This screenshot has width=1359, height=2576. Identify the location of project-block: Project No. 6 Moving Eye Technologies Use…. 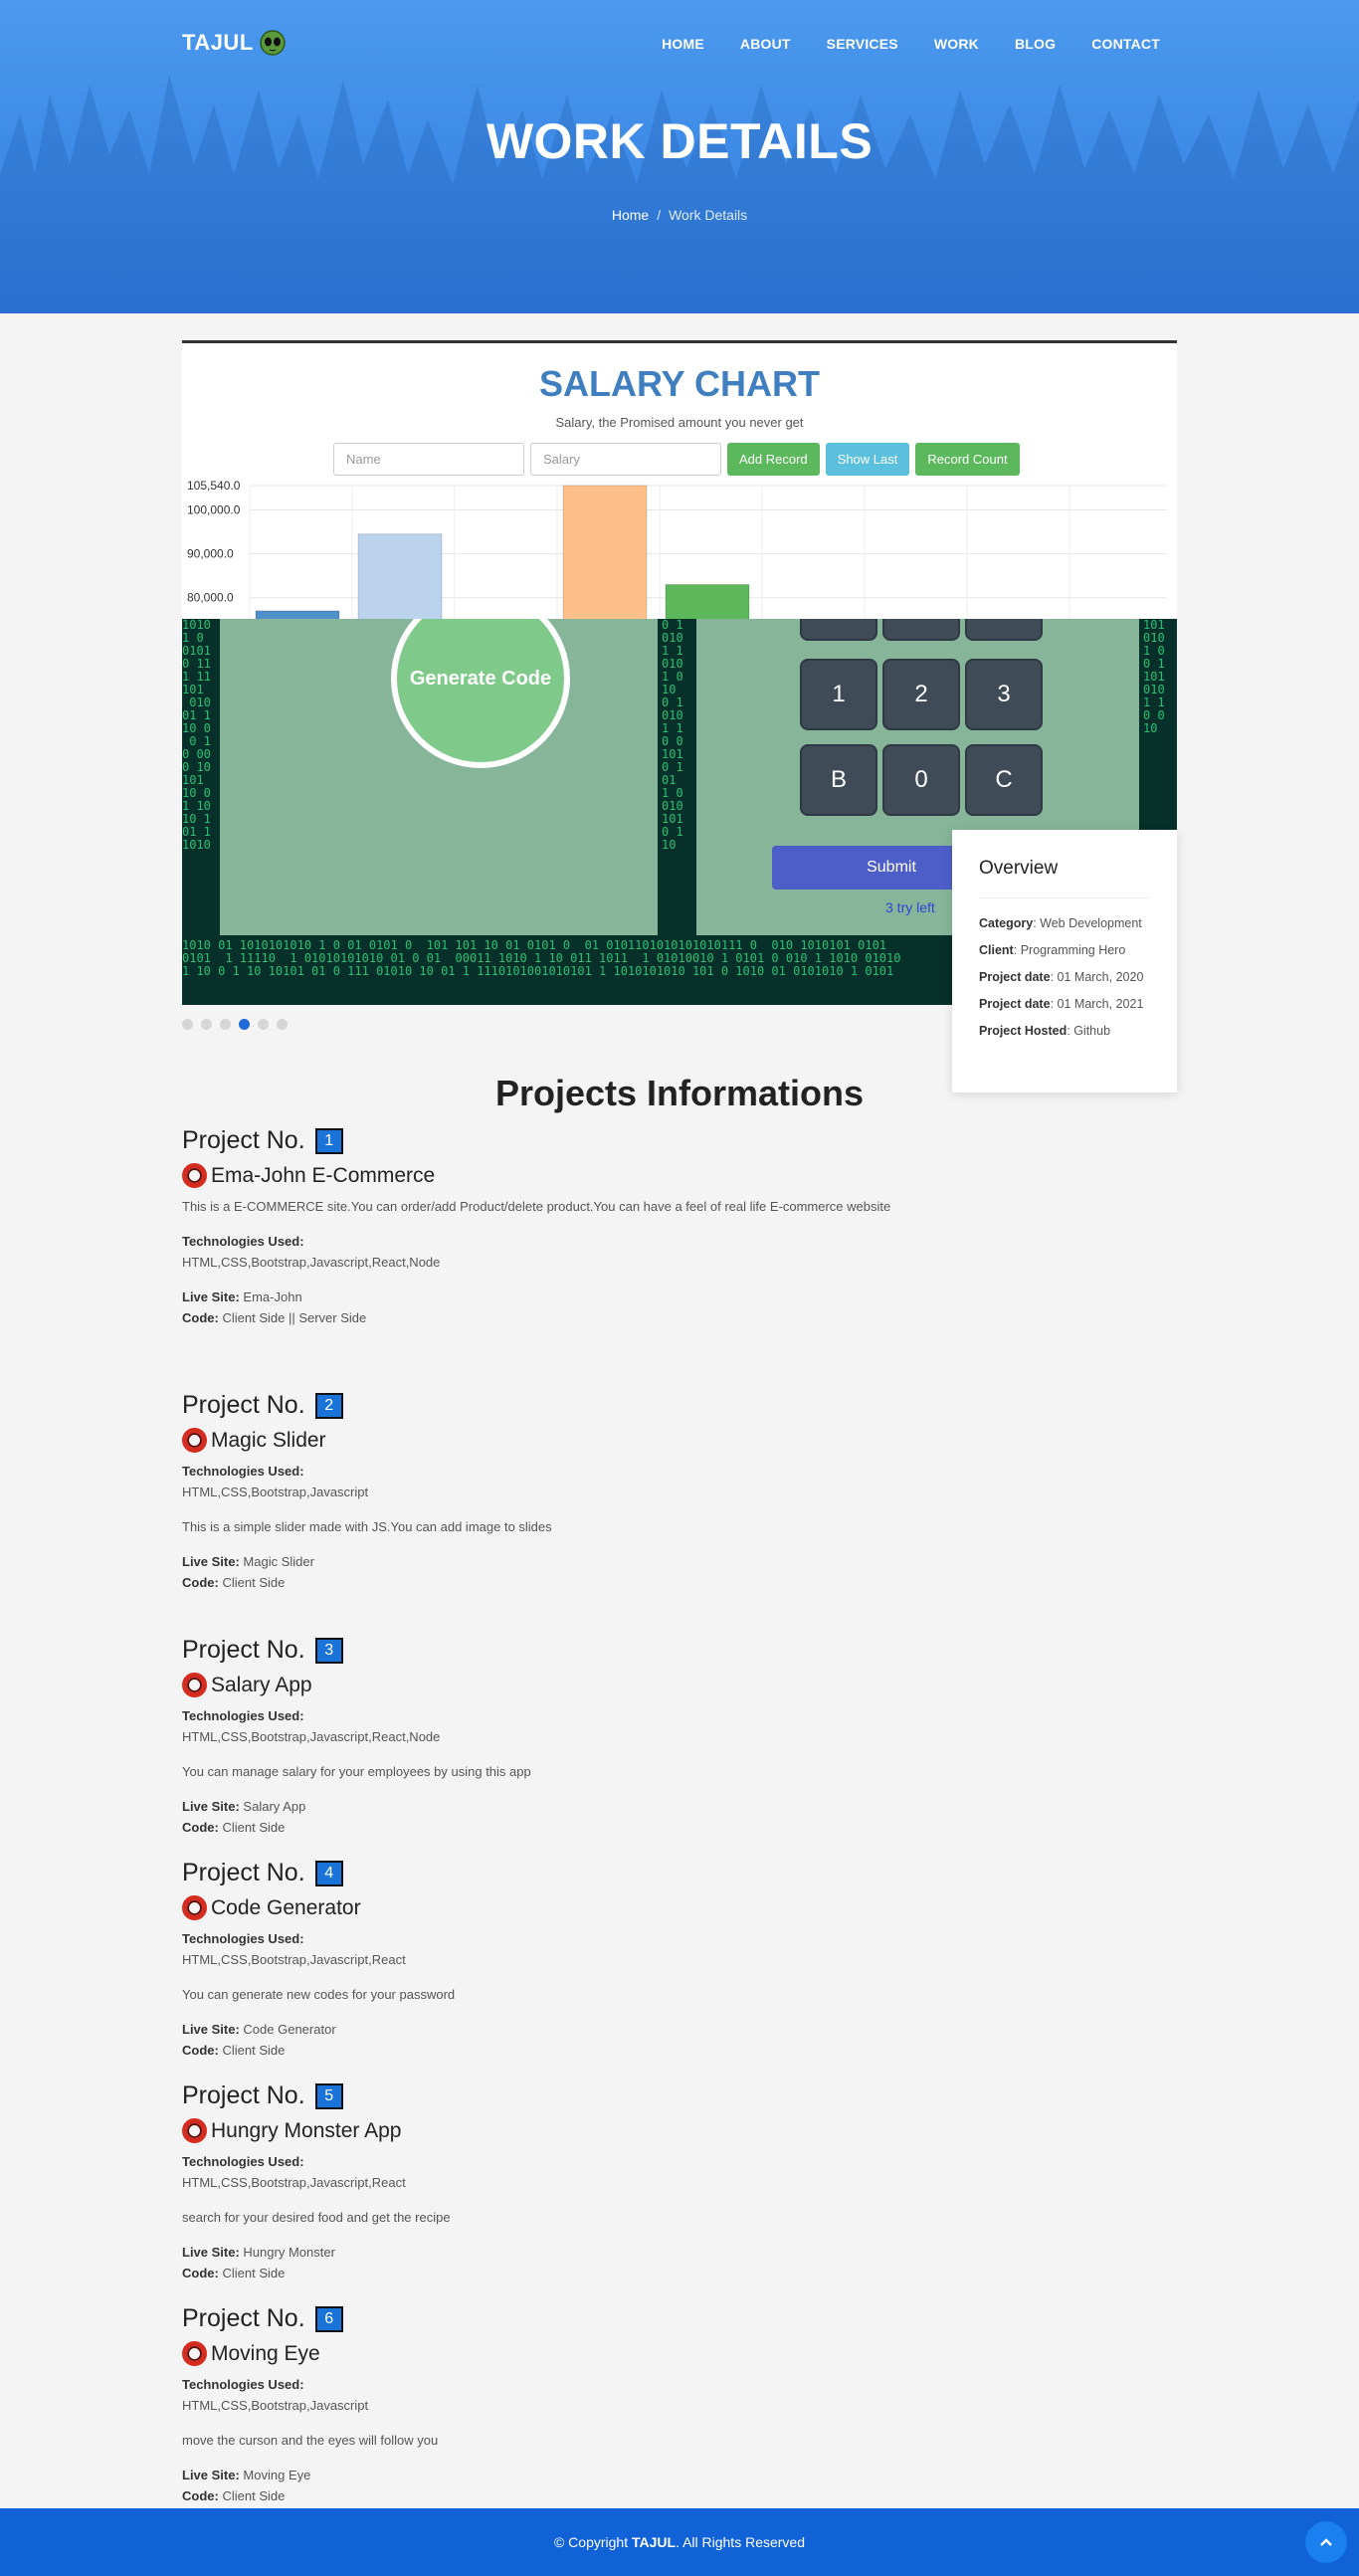
(679, 2405).